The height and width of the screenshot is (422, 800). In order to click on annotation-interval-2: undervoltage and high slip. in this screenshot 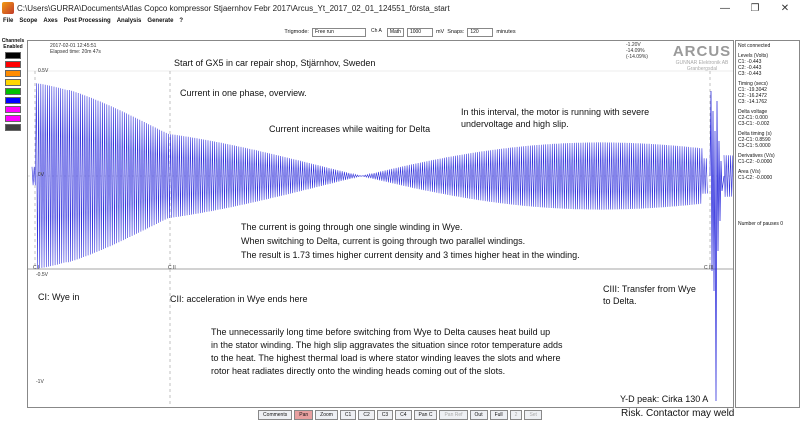, I will do `click(515, 124)`.